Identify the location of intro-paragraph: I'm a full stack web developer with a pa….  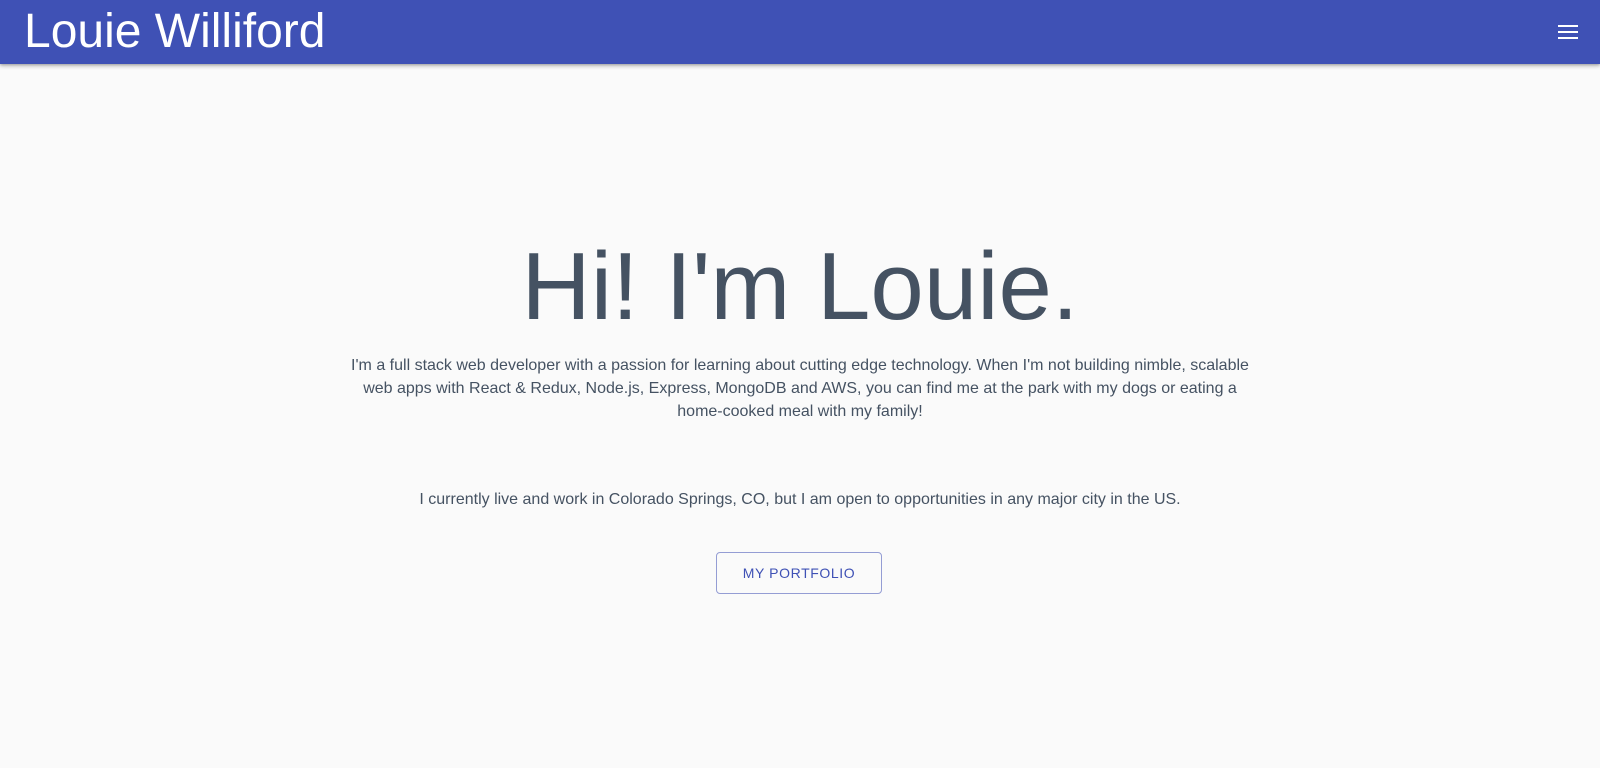
(800, 388).